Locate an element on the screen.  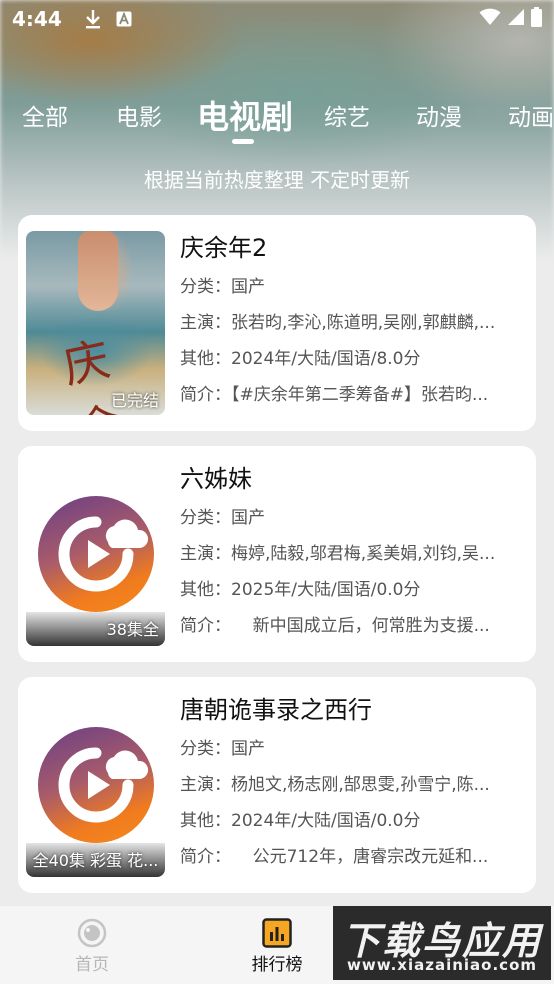
other-value: 2025年/大陆/国语/0.0分 is located at coordinates (326, 590).